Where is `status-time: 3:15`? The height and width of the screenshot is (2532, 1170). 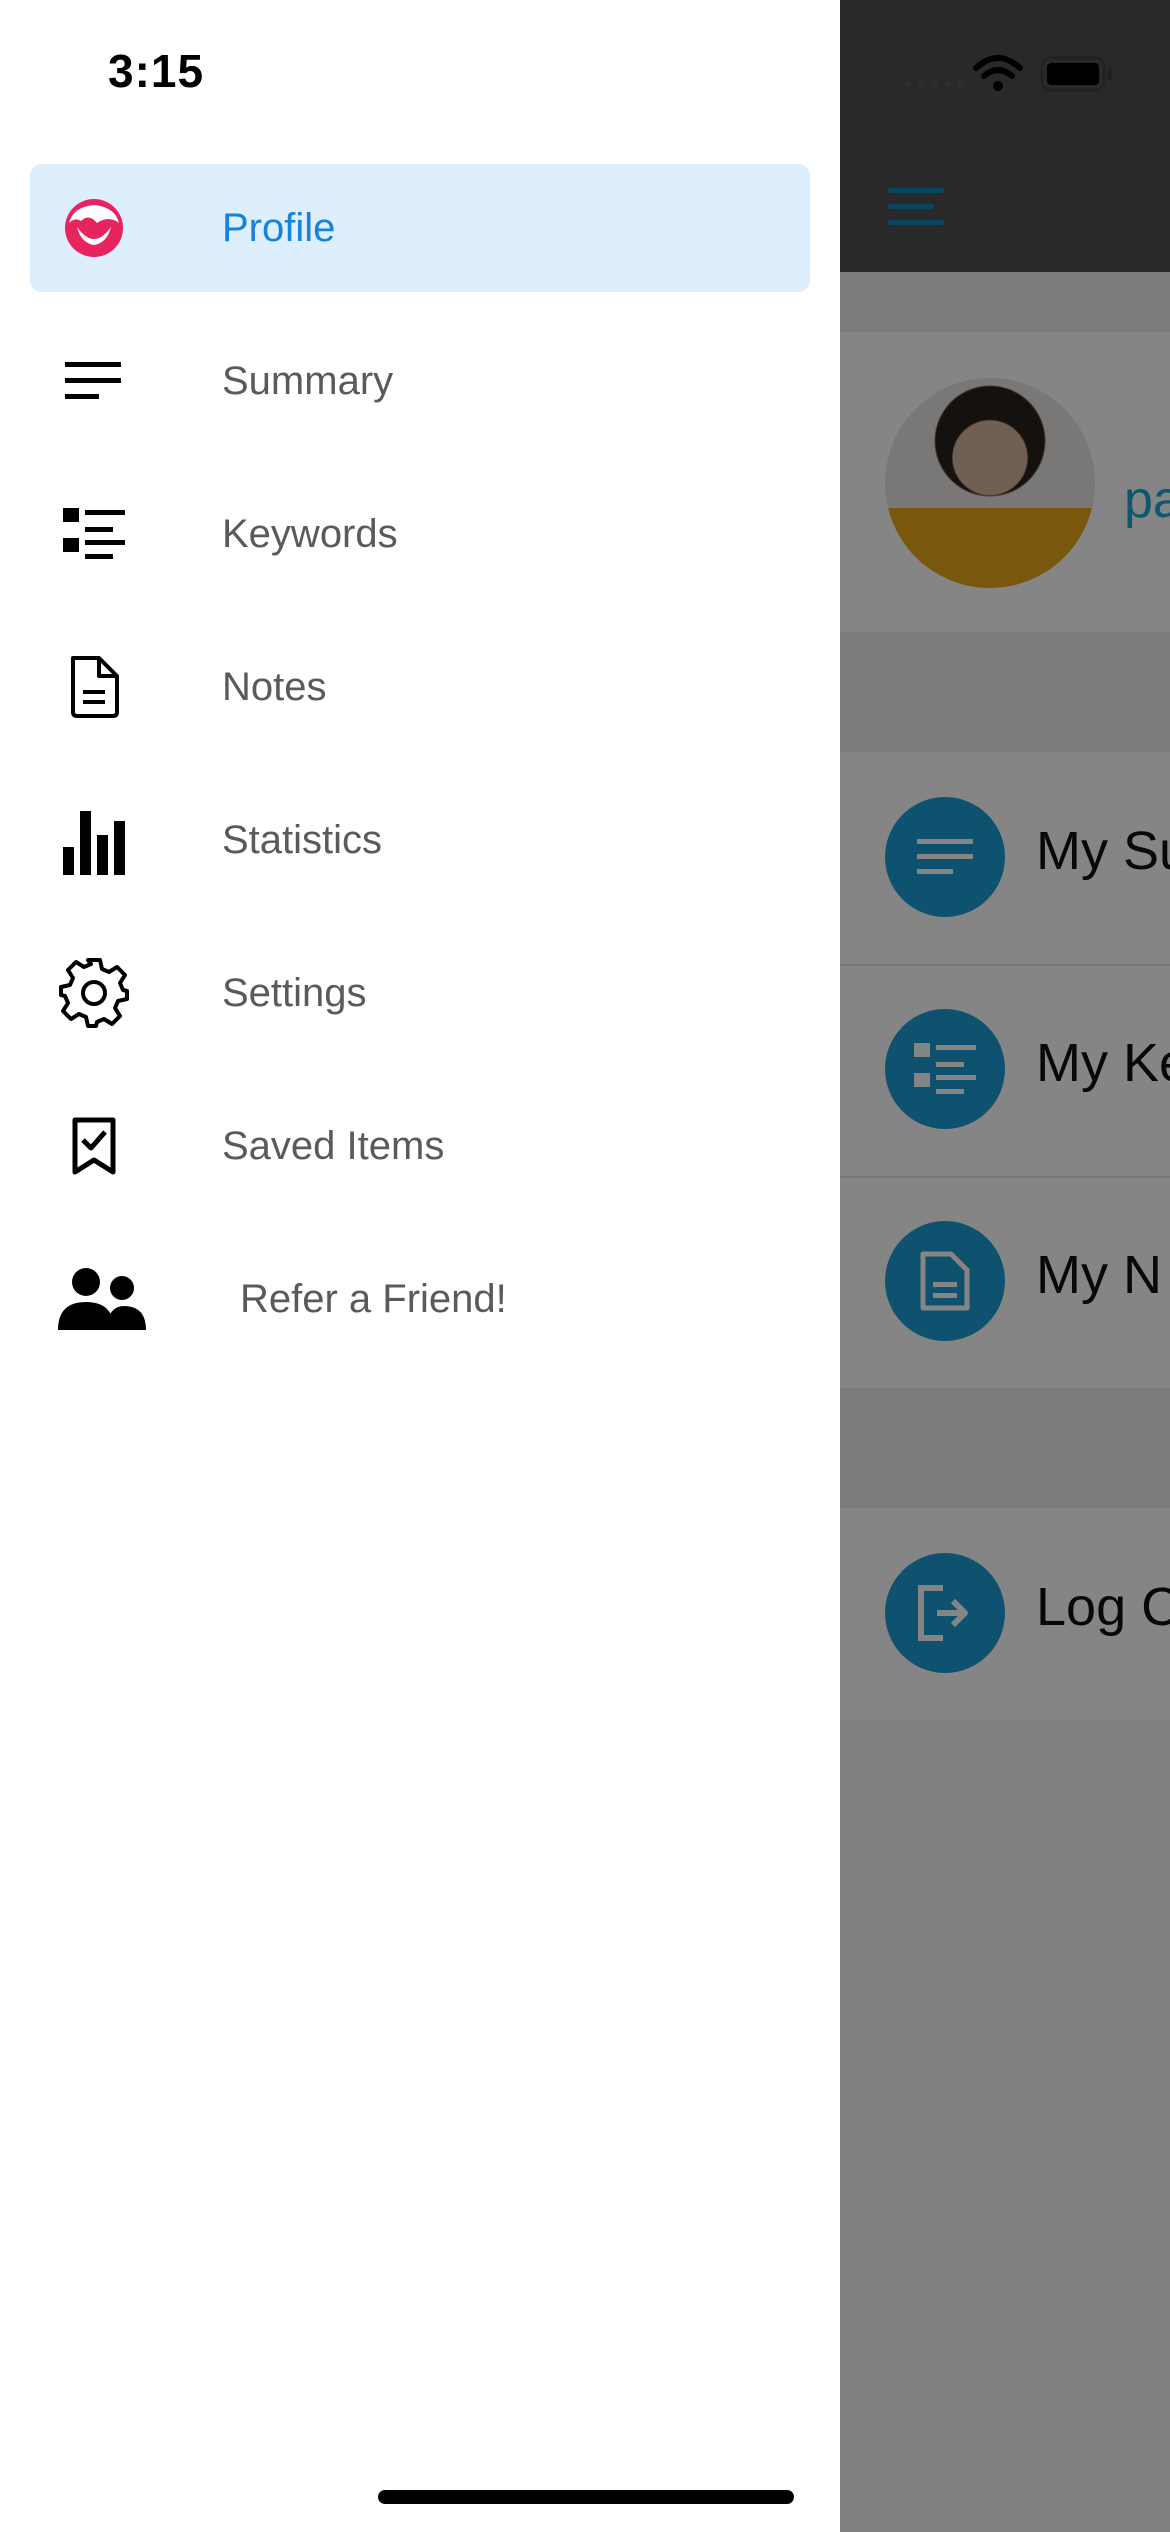
status-time: 3:15 is located at coordinates (156, 71).